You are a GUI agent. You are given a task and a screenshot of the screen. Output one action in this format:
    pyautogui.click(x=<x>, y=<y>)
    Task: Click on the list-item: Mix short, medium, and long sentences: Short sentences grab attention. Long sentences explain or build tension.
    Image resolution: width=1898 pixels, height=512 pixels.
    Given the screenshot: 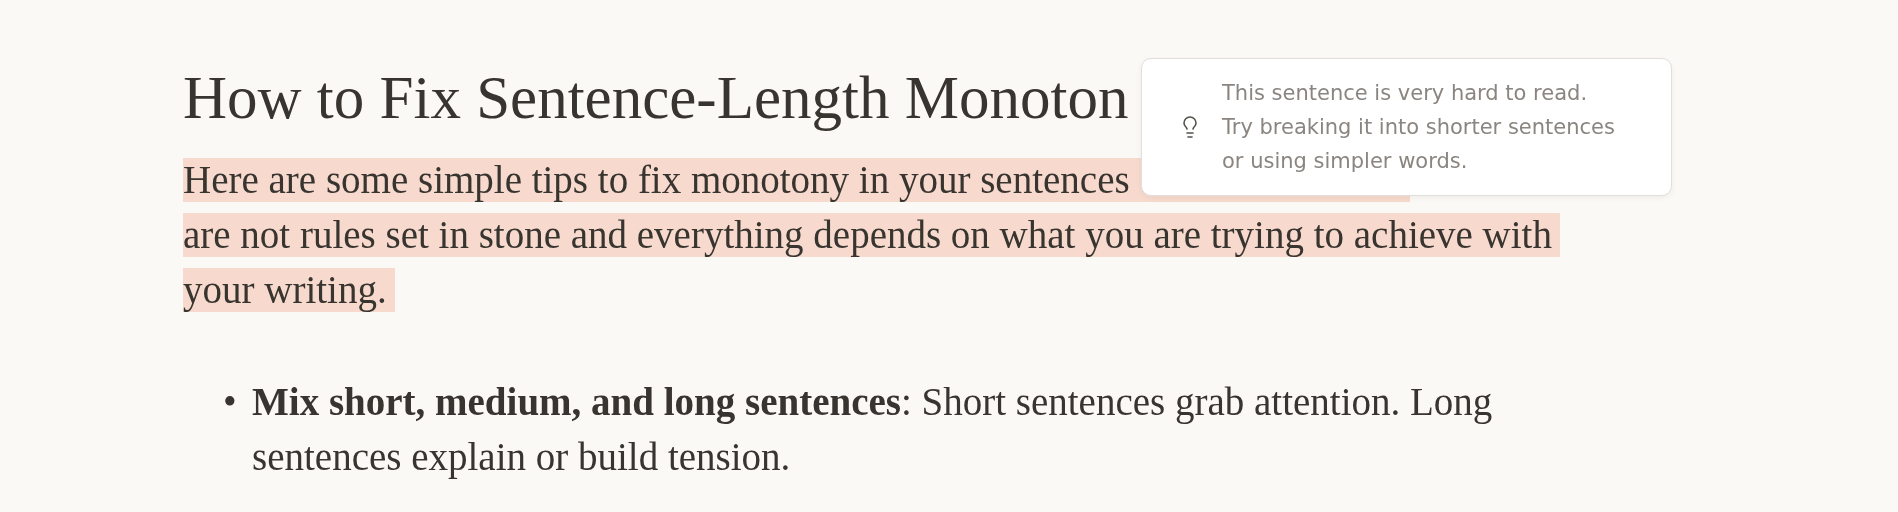 What is the action you would take?
    pyautogui.click(x=873, y=430)
    